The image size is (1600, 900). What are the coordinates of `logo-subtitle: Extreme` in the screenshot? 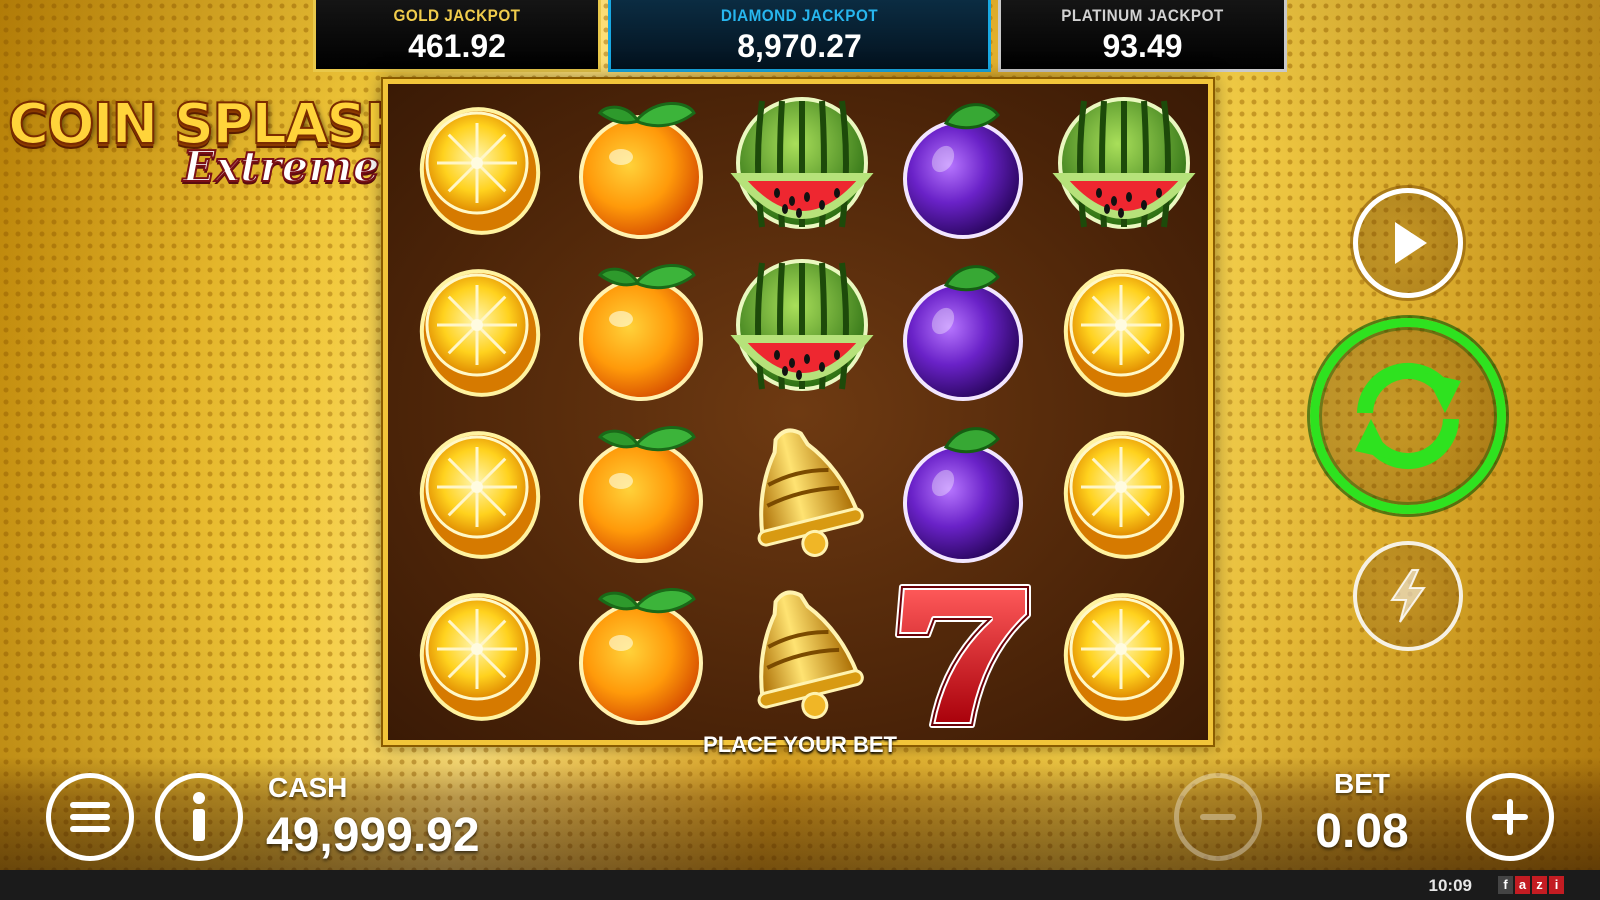 It's located at (281, 166).